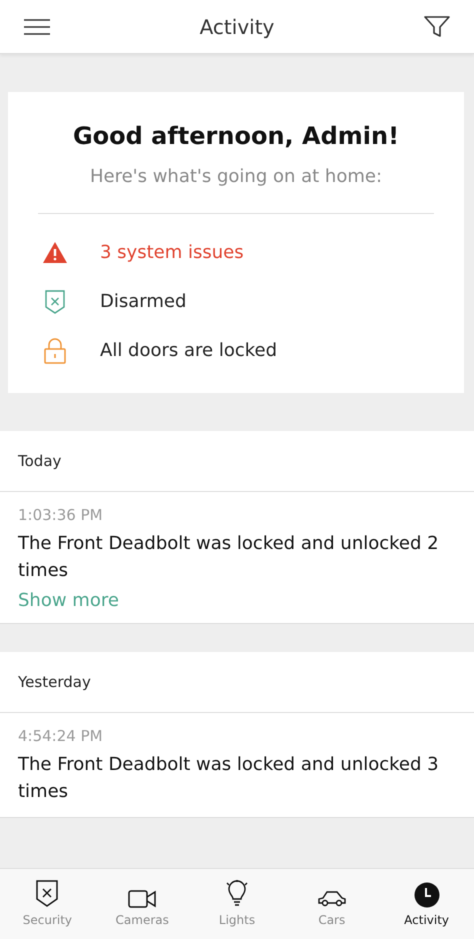 This screenshot has width=474, height=939. Describe the element at coordinates (54, 682) in the screenshot. I see `day-label: Yesterday` at that location.